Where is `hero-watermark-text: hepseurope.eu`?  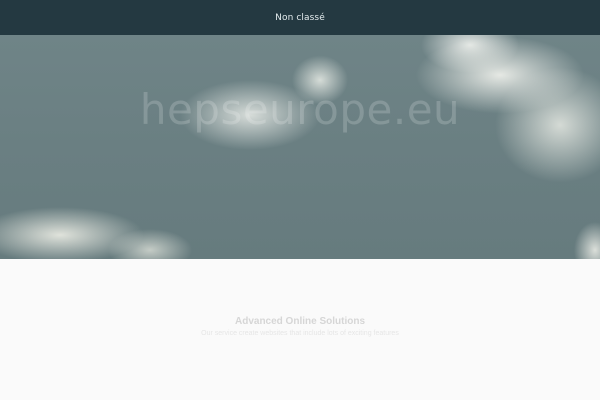
hero-watermark-text: hepseurope.eu is located at coordinates (300, 109).